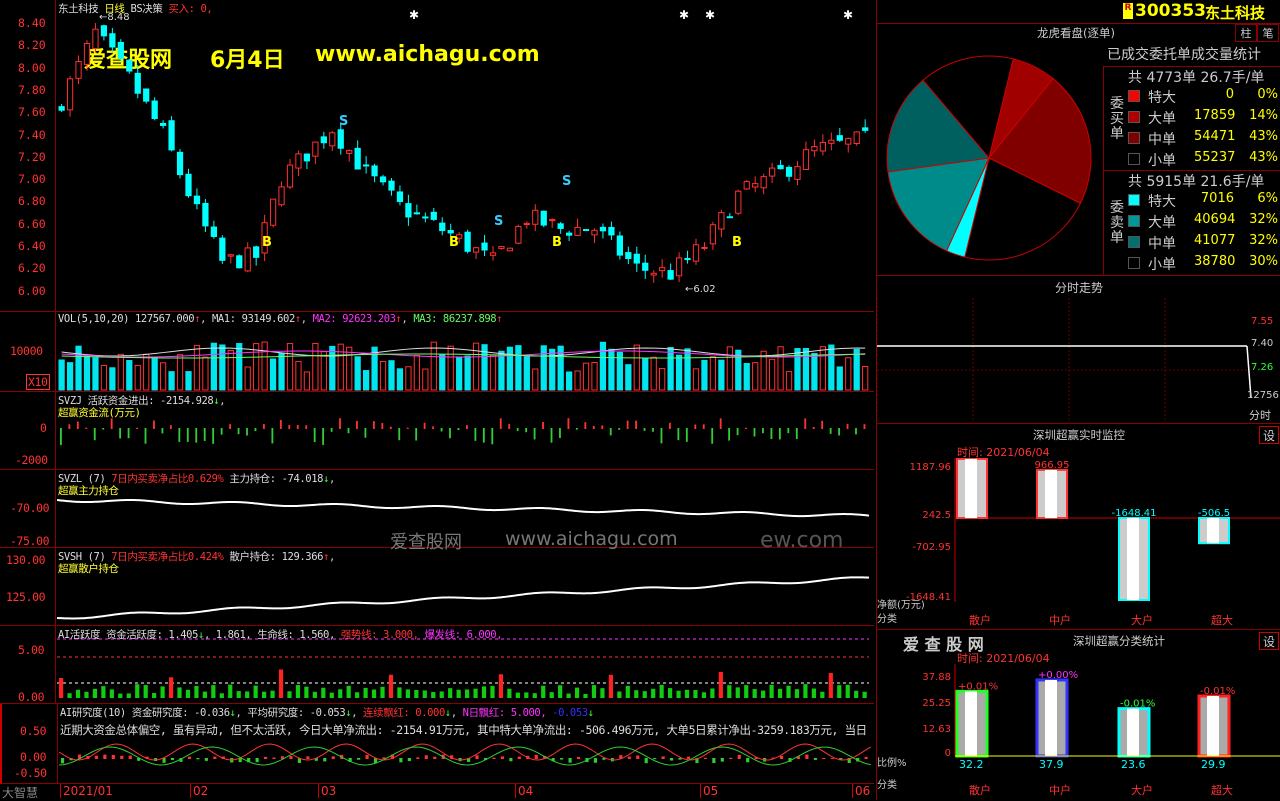 The width and height of the screenshot is (1280, 801). I want to click on study-red-line, so click(465, 752).